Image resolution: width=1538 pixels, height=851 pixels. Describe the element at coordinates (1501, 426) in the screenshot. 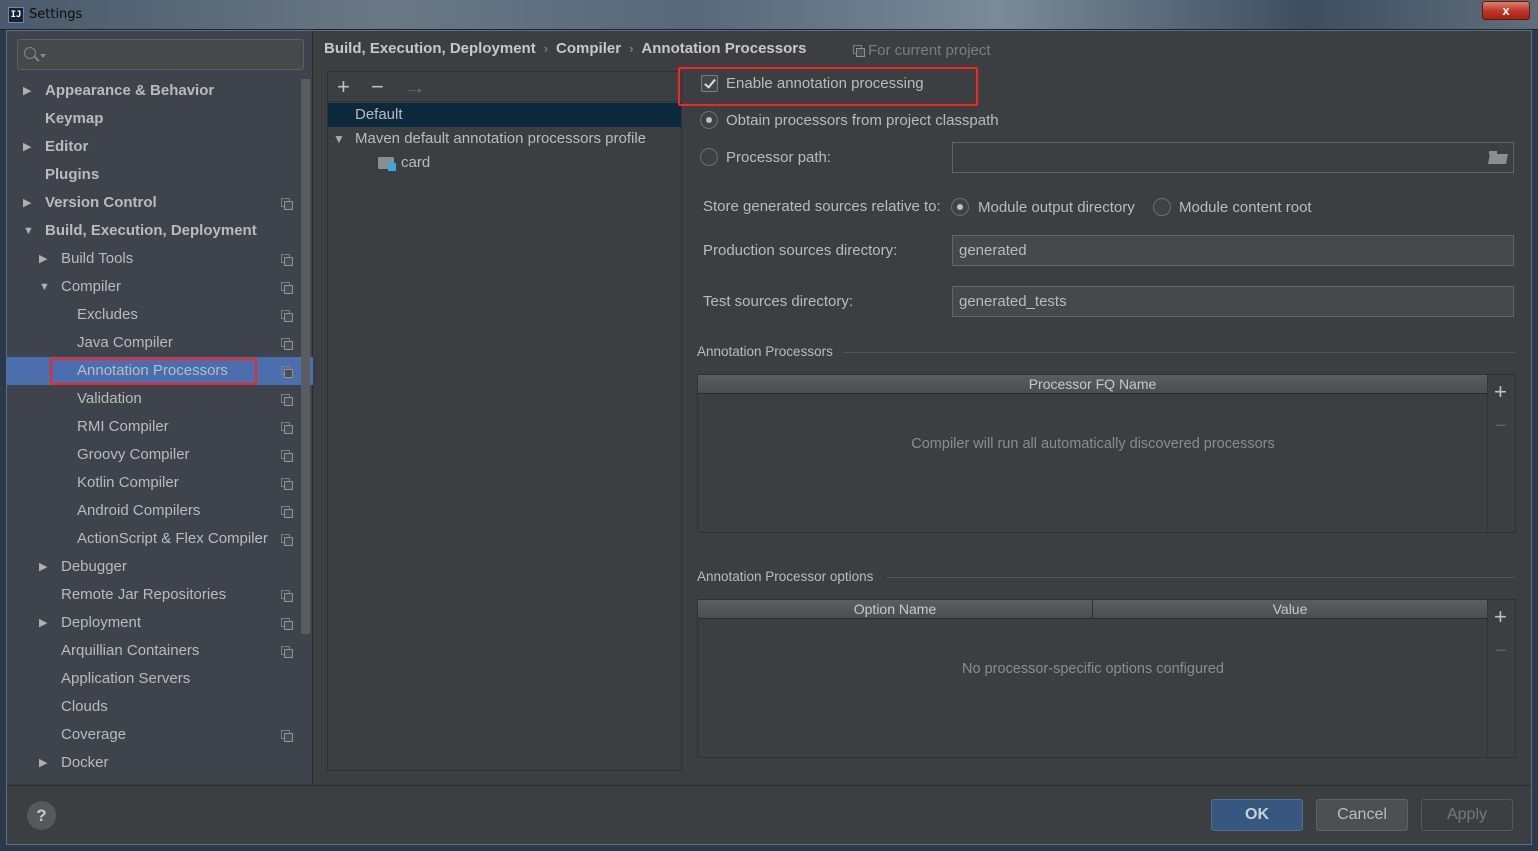

I see `remove-processor-button: −` at that location.